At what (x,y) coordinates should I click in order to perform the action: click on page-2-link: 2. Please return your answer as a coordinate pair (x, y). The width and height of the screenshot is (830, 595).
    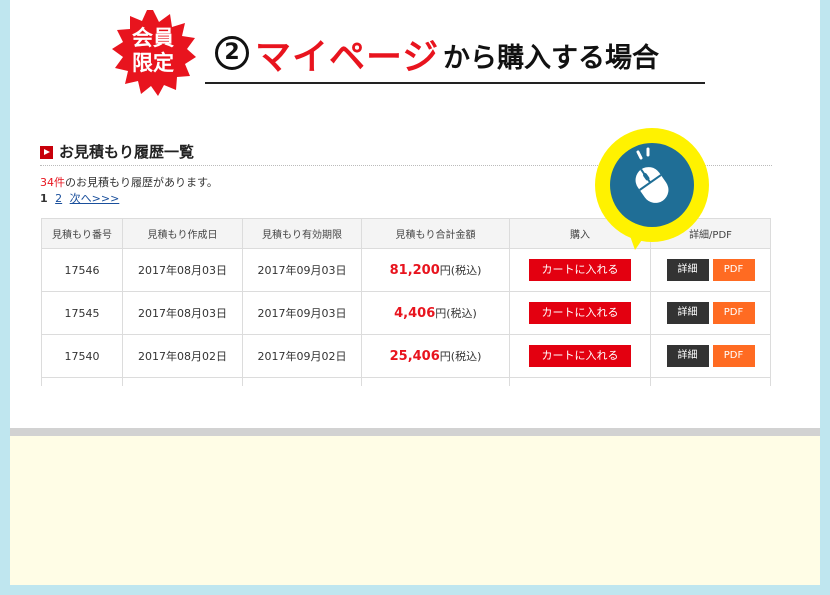
    Looking at the image, I should click on (58, 198).